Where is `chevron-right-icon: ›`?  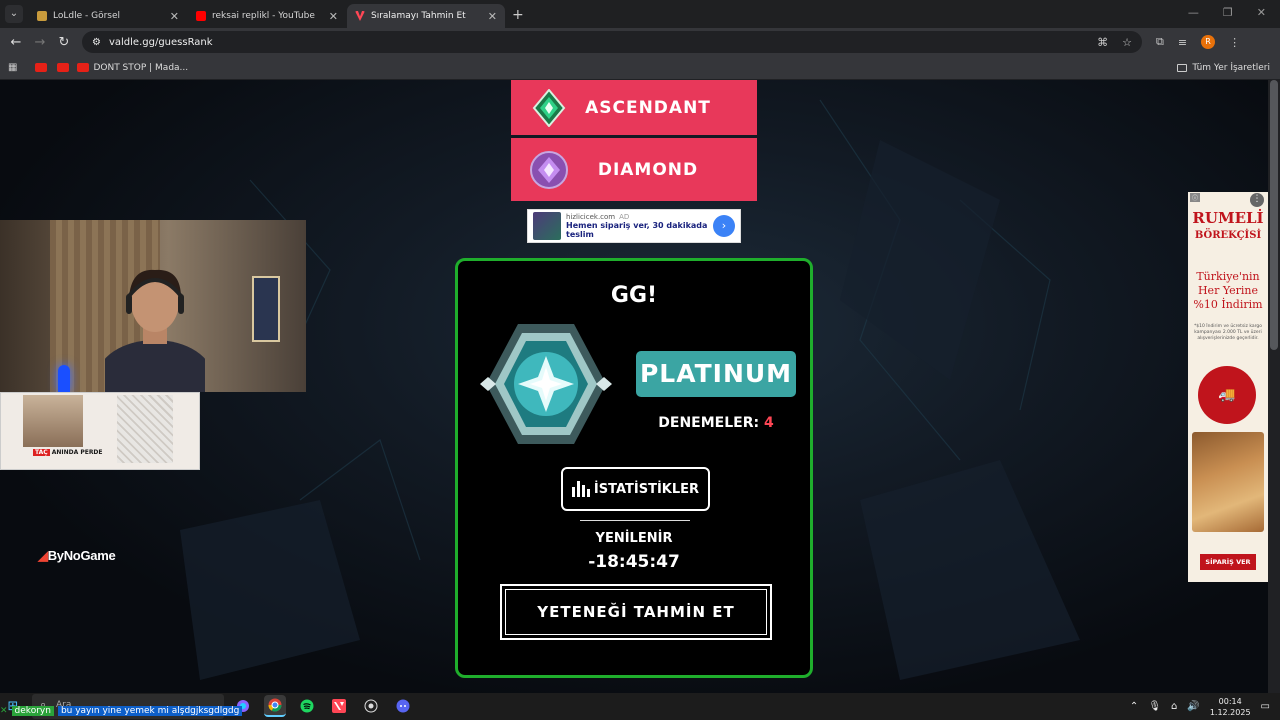
chevron-right-icon: › is located at coordinates (724, 226).